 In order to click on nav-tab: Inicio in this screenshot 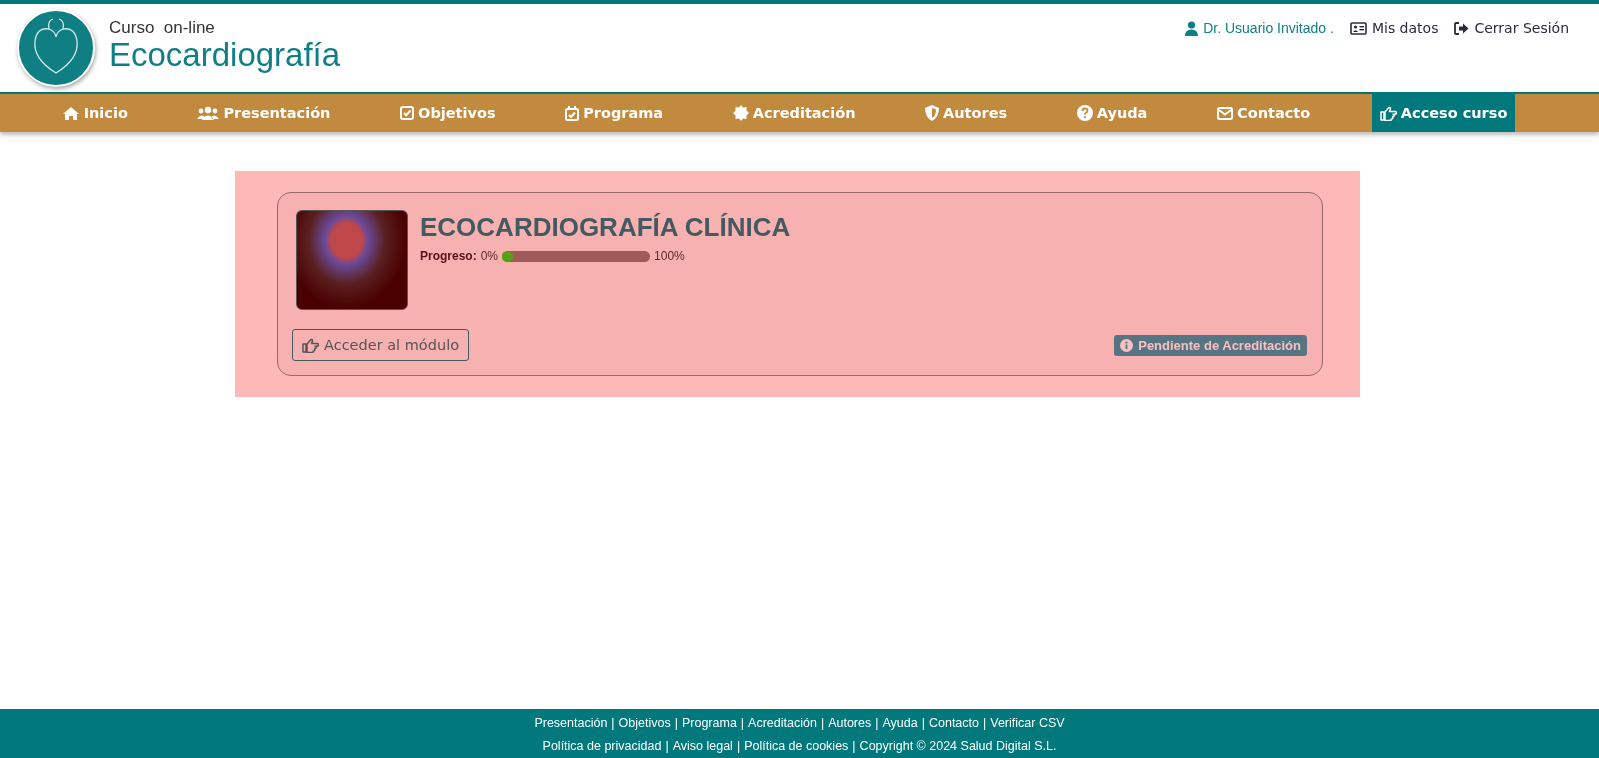, I will do `click(94, 113)`.